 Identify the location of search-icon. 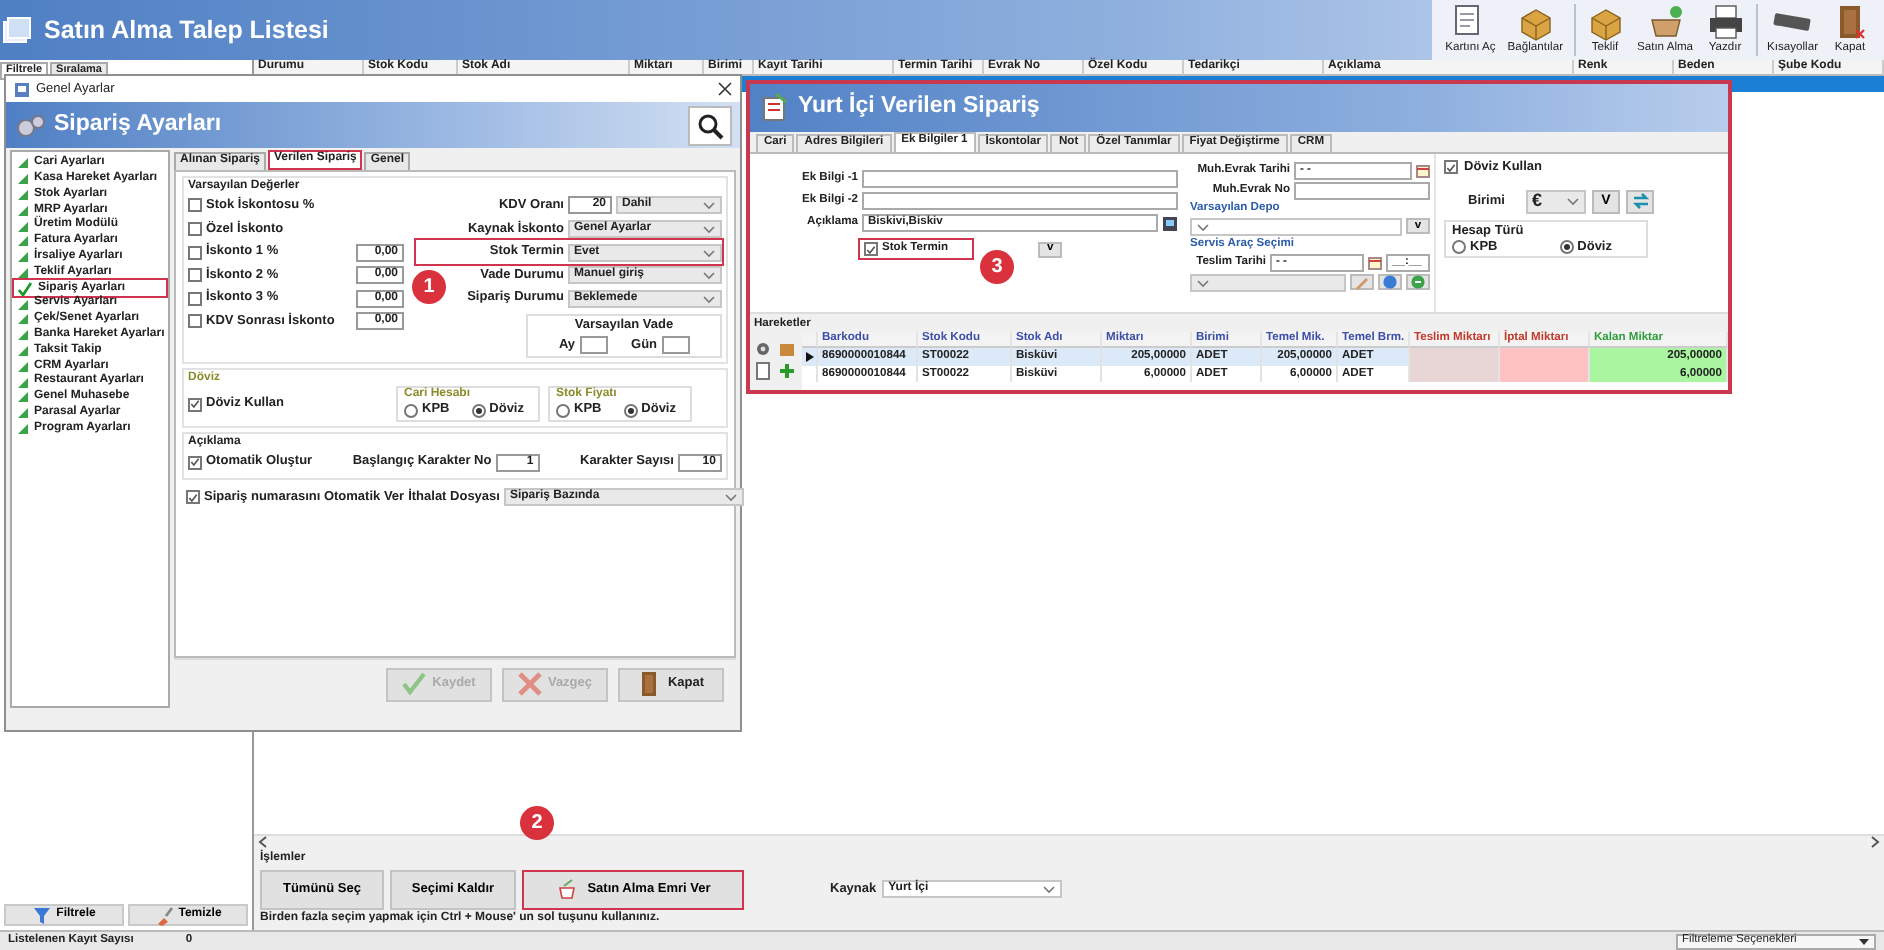
(710, 125).